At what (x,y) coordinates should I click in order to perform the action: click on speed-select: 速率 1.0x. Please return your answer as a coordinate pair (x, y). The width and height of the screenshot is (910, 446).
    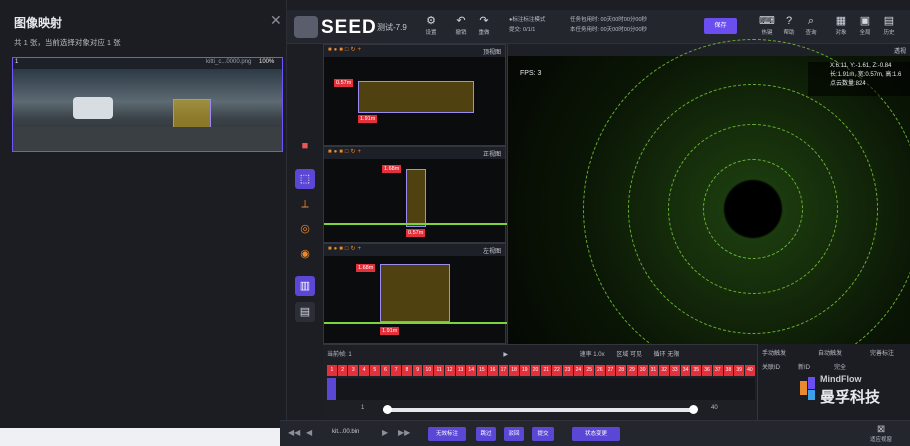
    Looking at the image, I should click on (592, 355).